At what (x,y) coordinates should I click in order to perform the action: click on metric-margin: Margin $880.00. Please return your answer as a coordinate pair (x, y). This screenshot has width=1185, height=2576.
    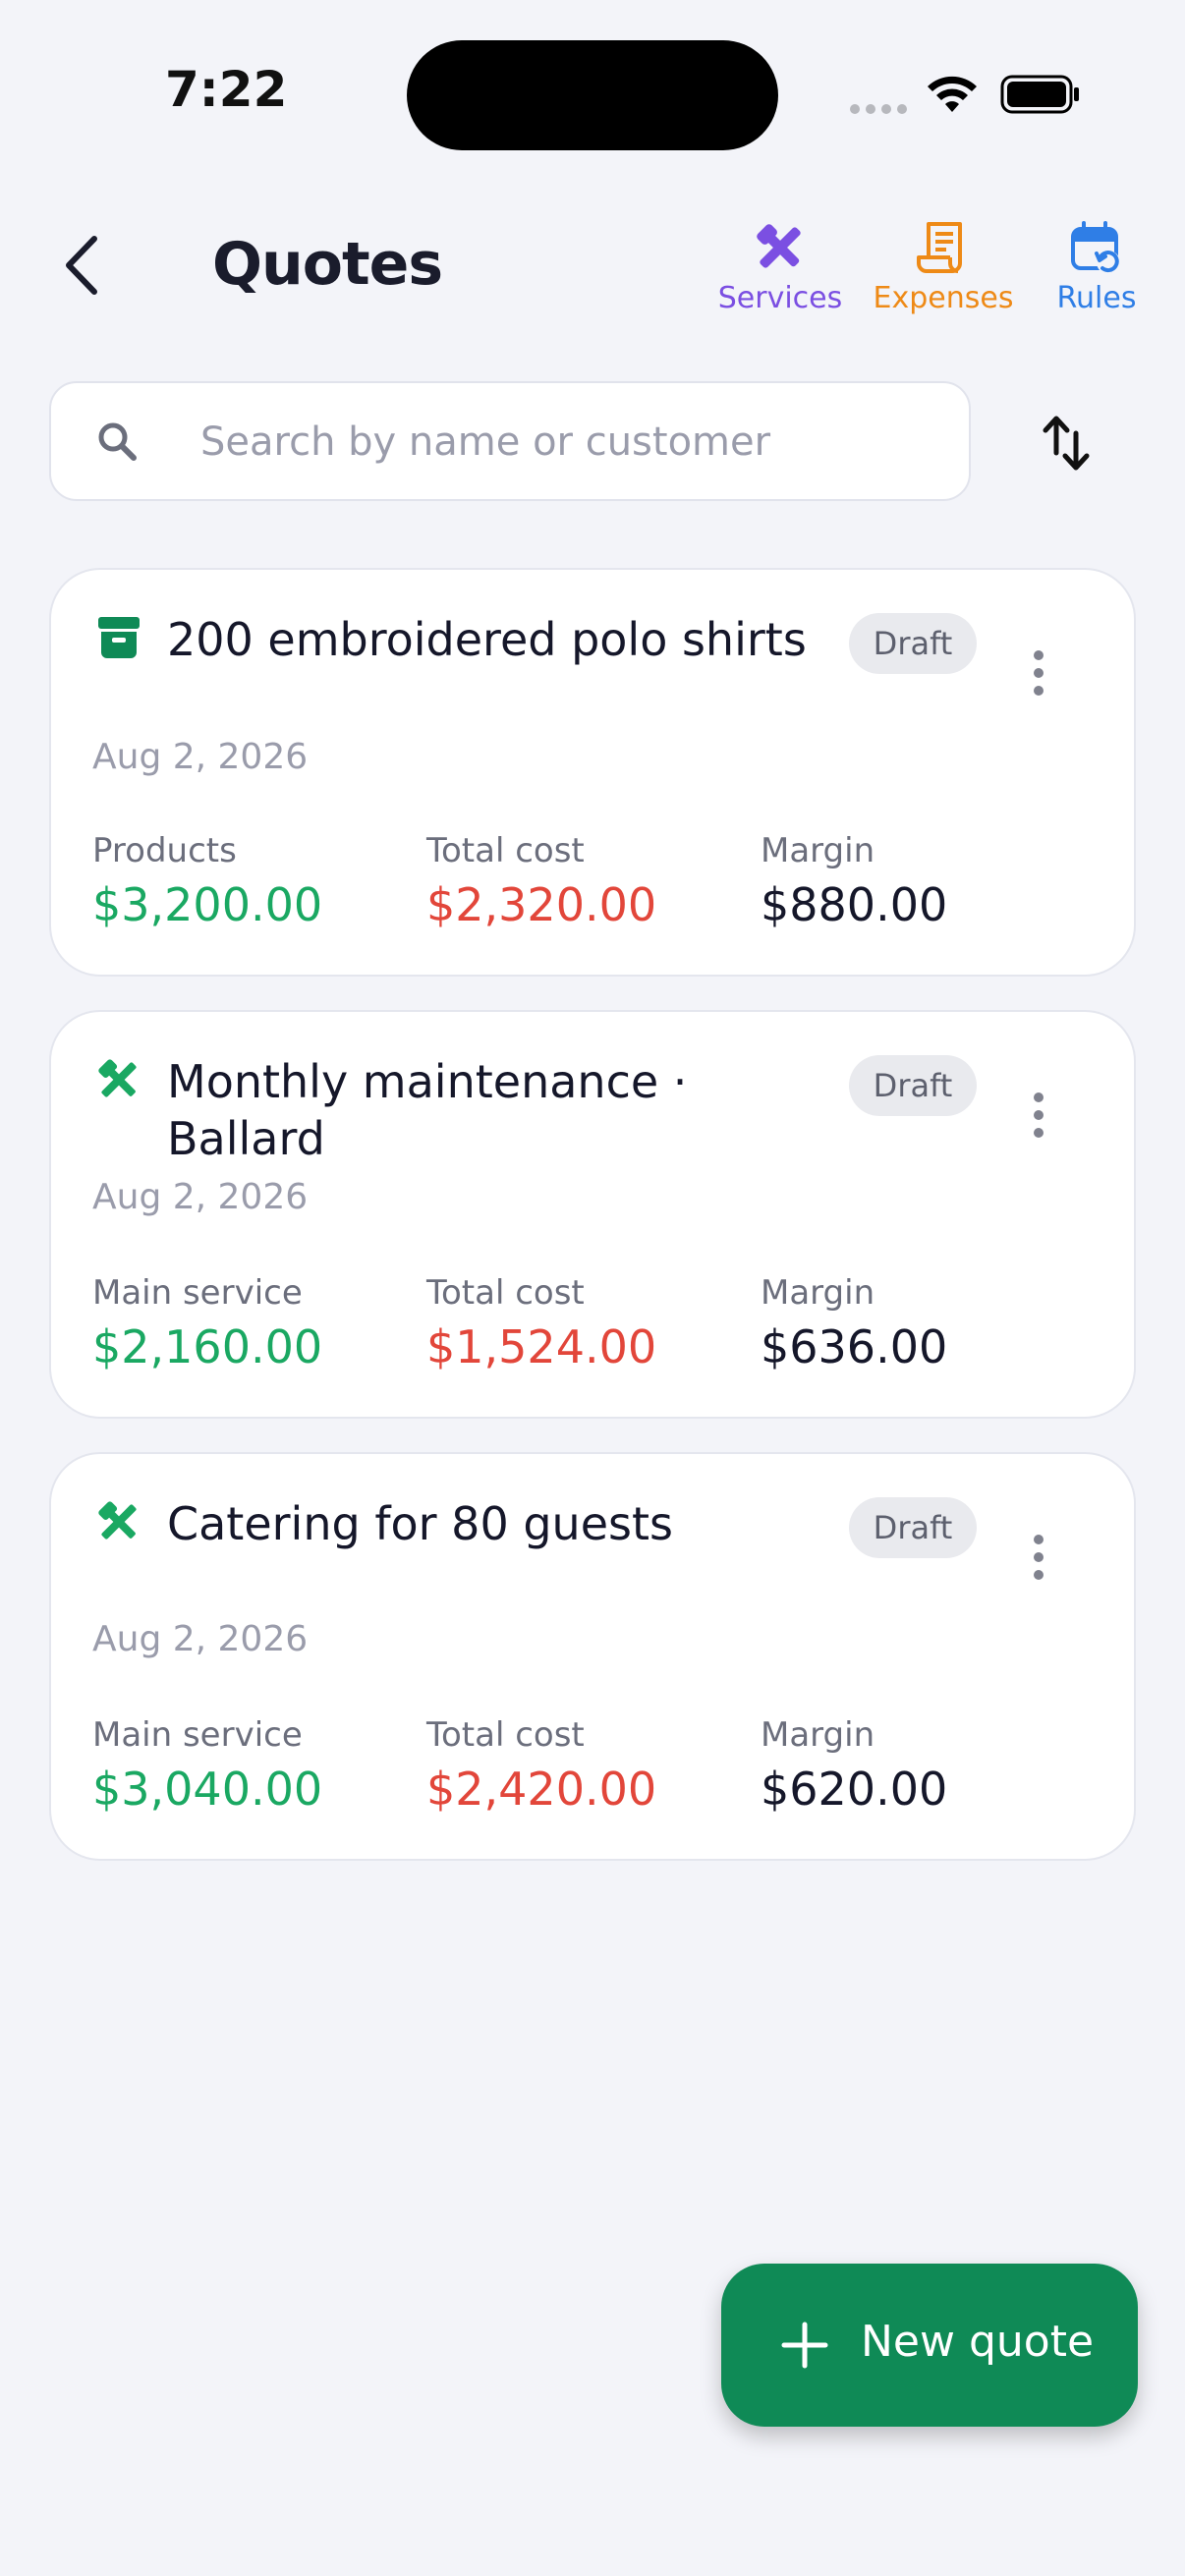
    Looking at the image, I should click on (854, 881).